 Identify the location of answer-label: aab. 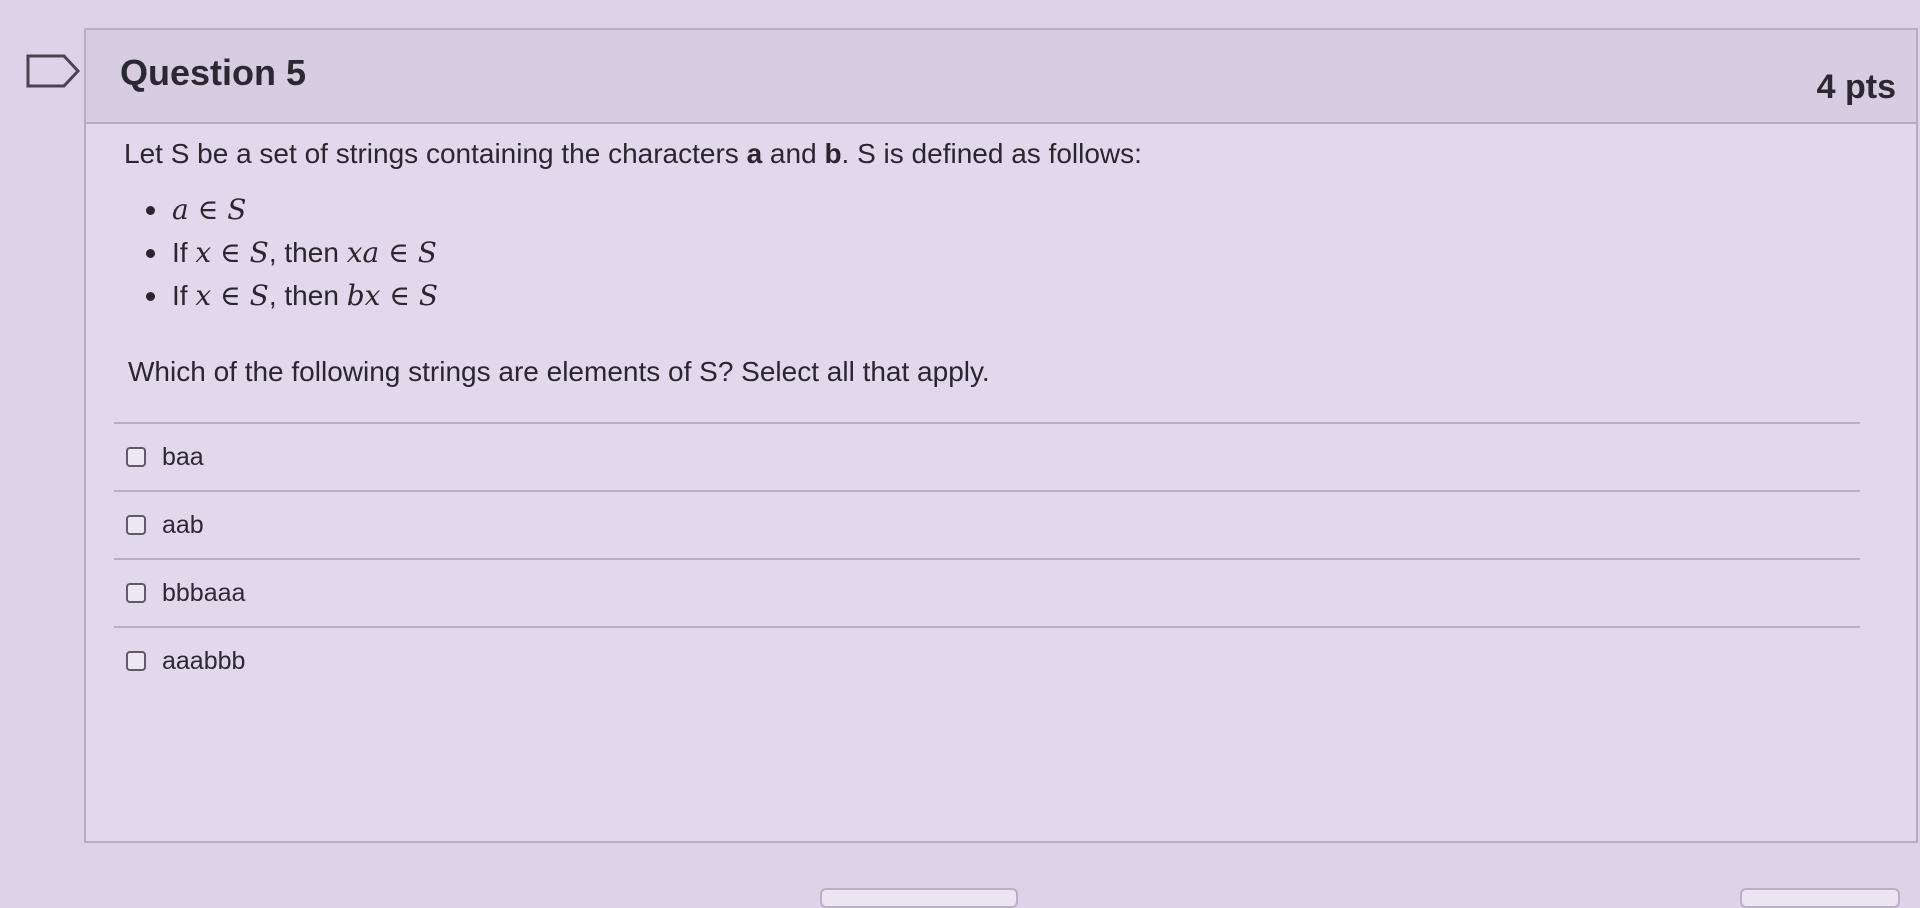
(183, 524).